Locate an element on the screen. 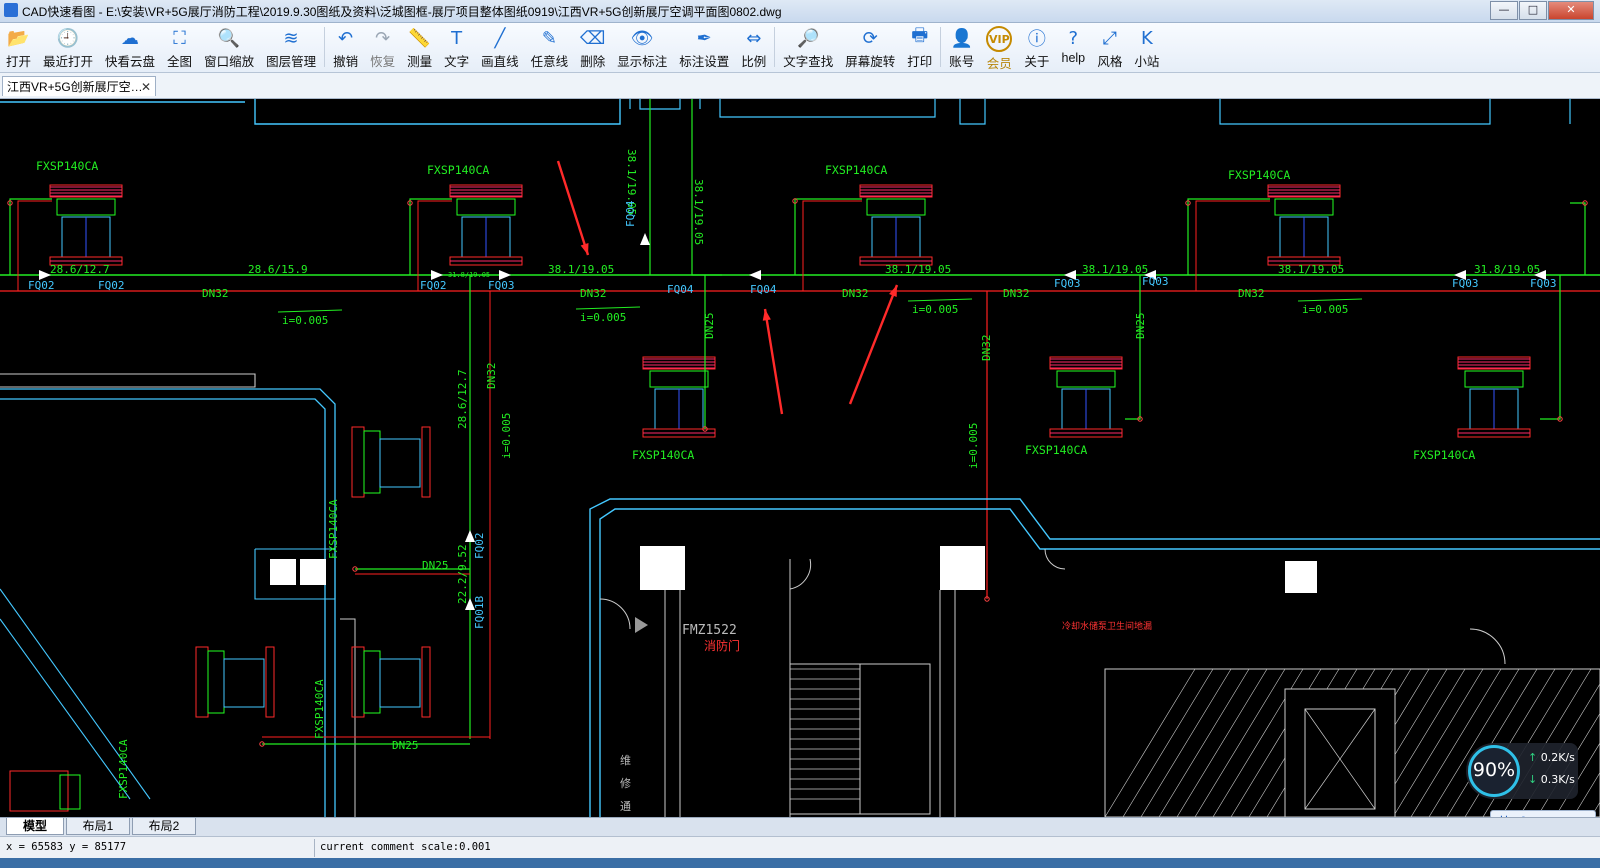 This screenshot has height=868, width=1600. door-label: FMZ1522 is located at coordinates (709, 630).